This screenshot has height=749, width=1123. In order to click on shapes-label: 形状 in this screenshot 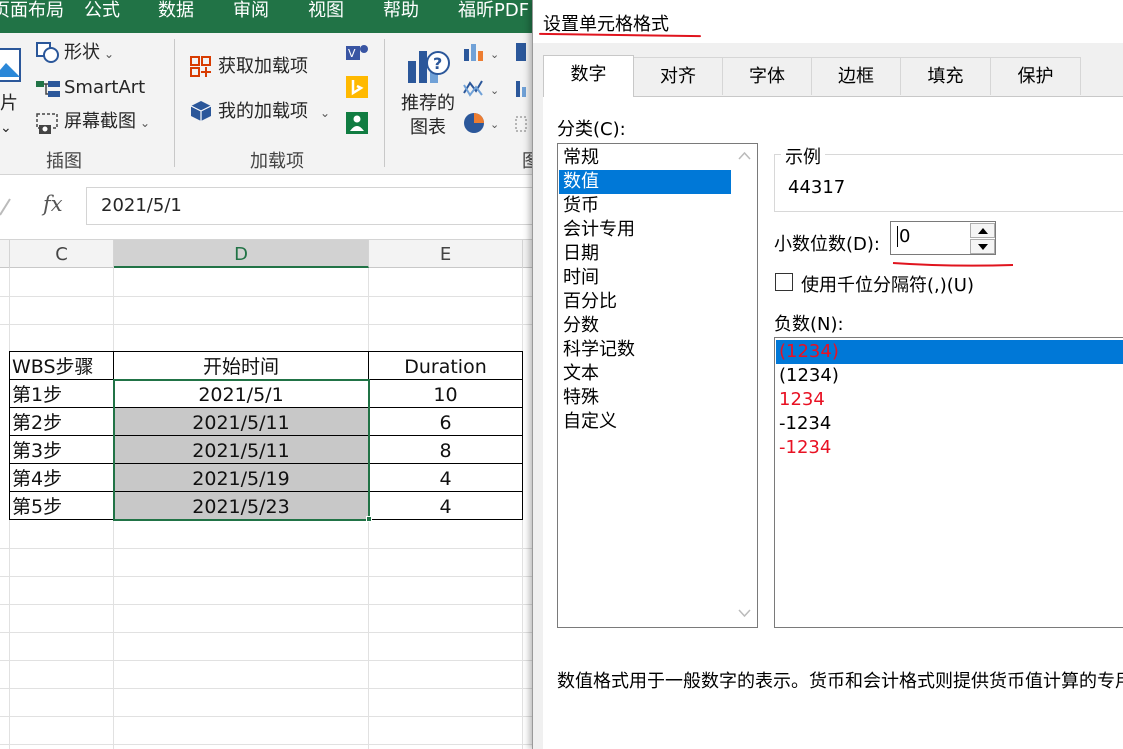, I will do `click(82, 52)`.